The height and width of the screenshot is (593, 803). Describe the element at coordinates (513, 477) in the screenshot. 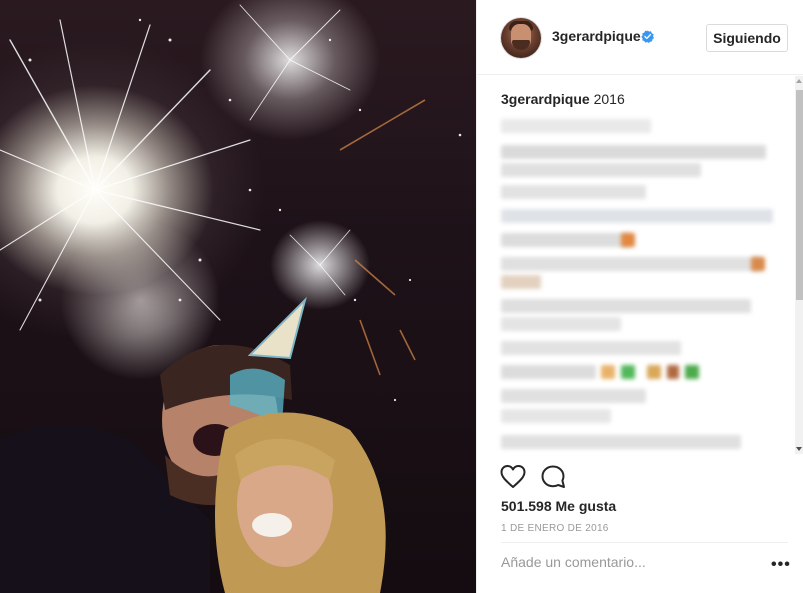

I see `heart-outline-icon` at that location.